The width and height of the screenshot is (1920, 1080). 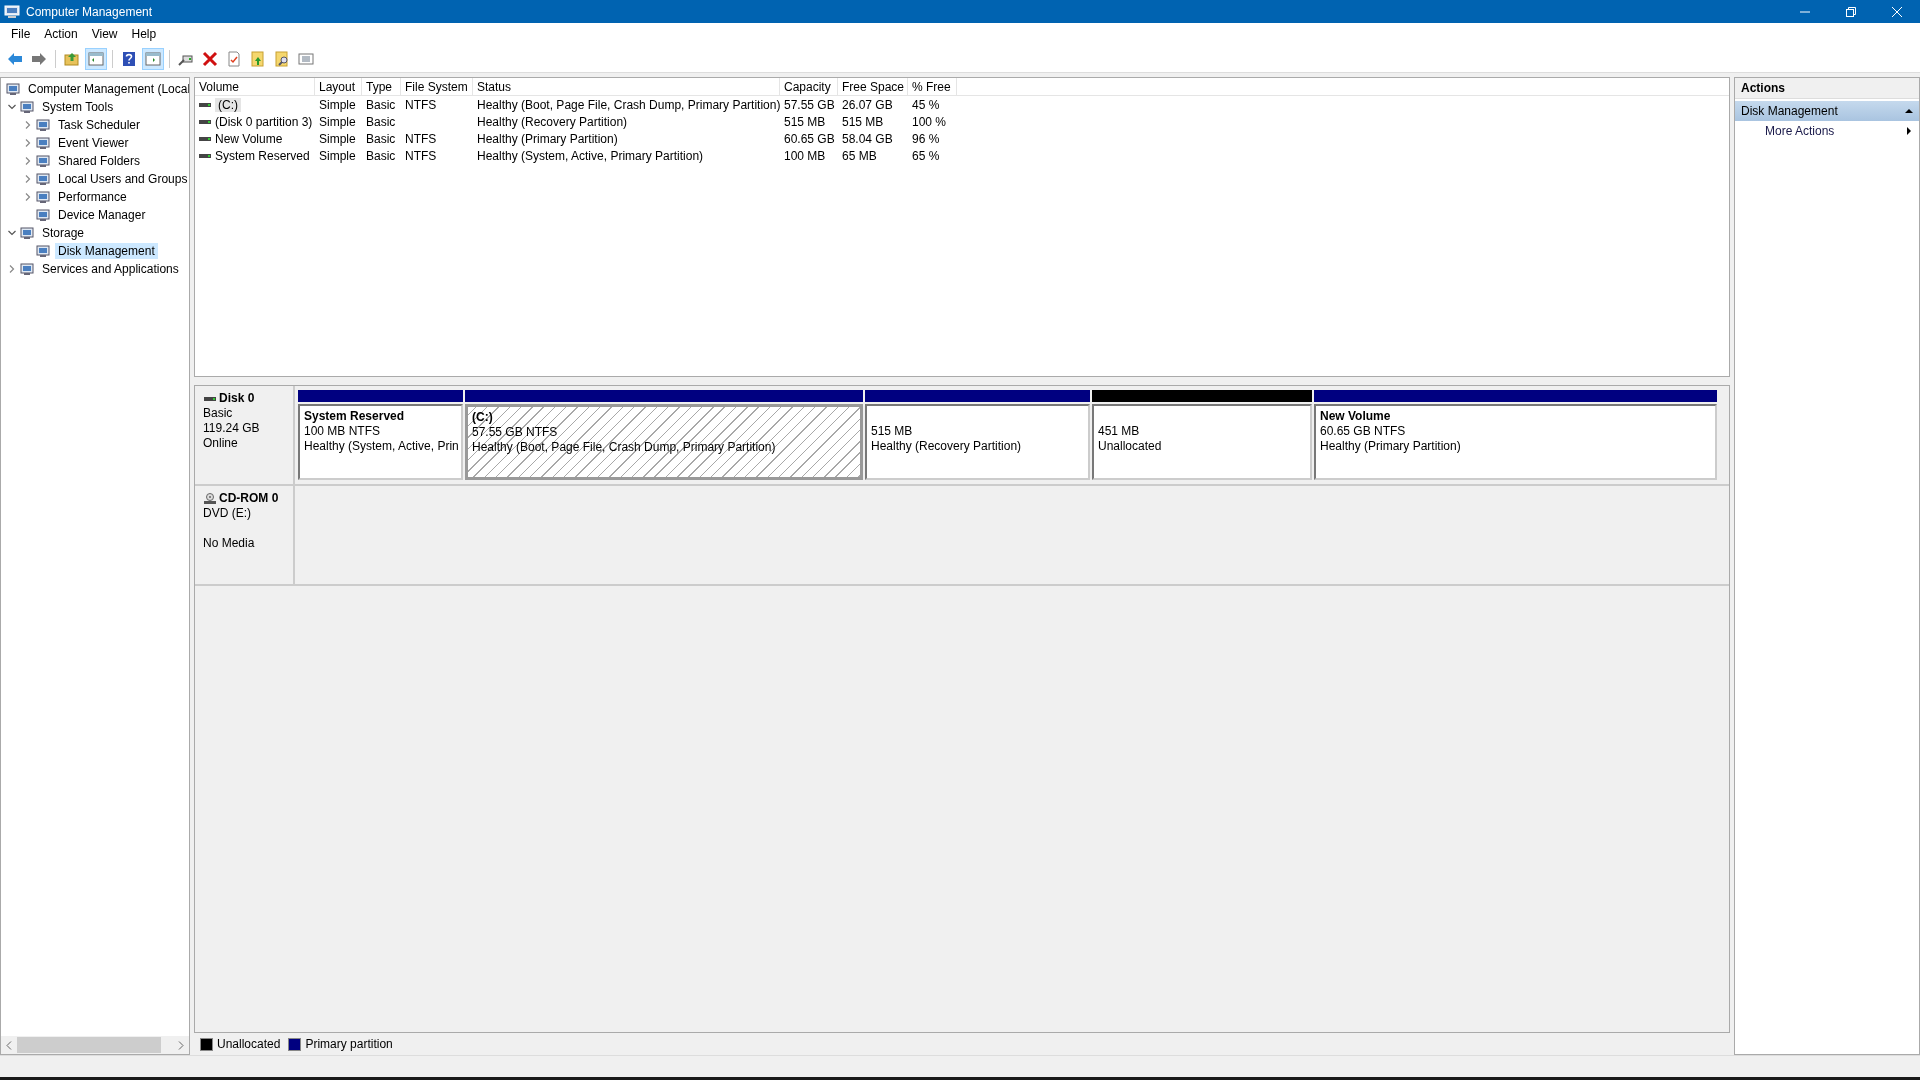 I want to click on tree-item: Shared Folders, so click(x=99, y=161).